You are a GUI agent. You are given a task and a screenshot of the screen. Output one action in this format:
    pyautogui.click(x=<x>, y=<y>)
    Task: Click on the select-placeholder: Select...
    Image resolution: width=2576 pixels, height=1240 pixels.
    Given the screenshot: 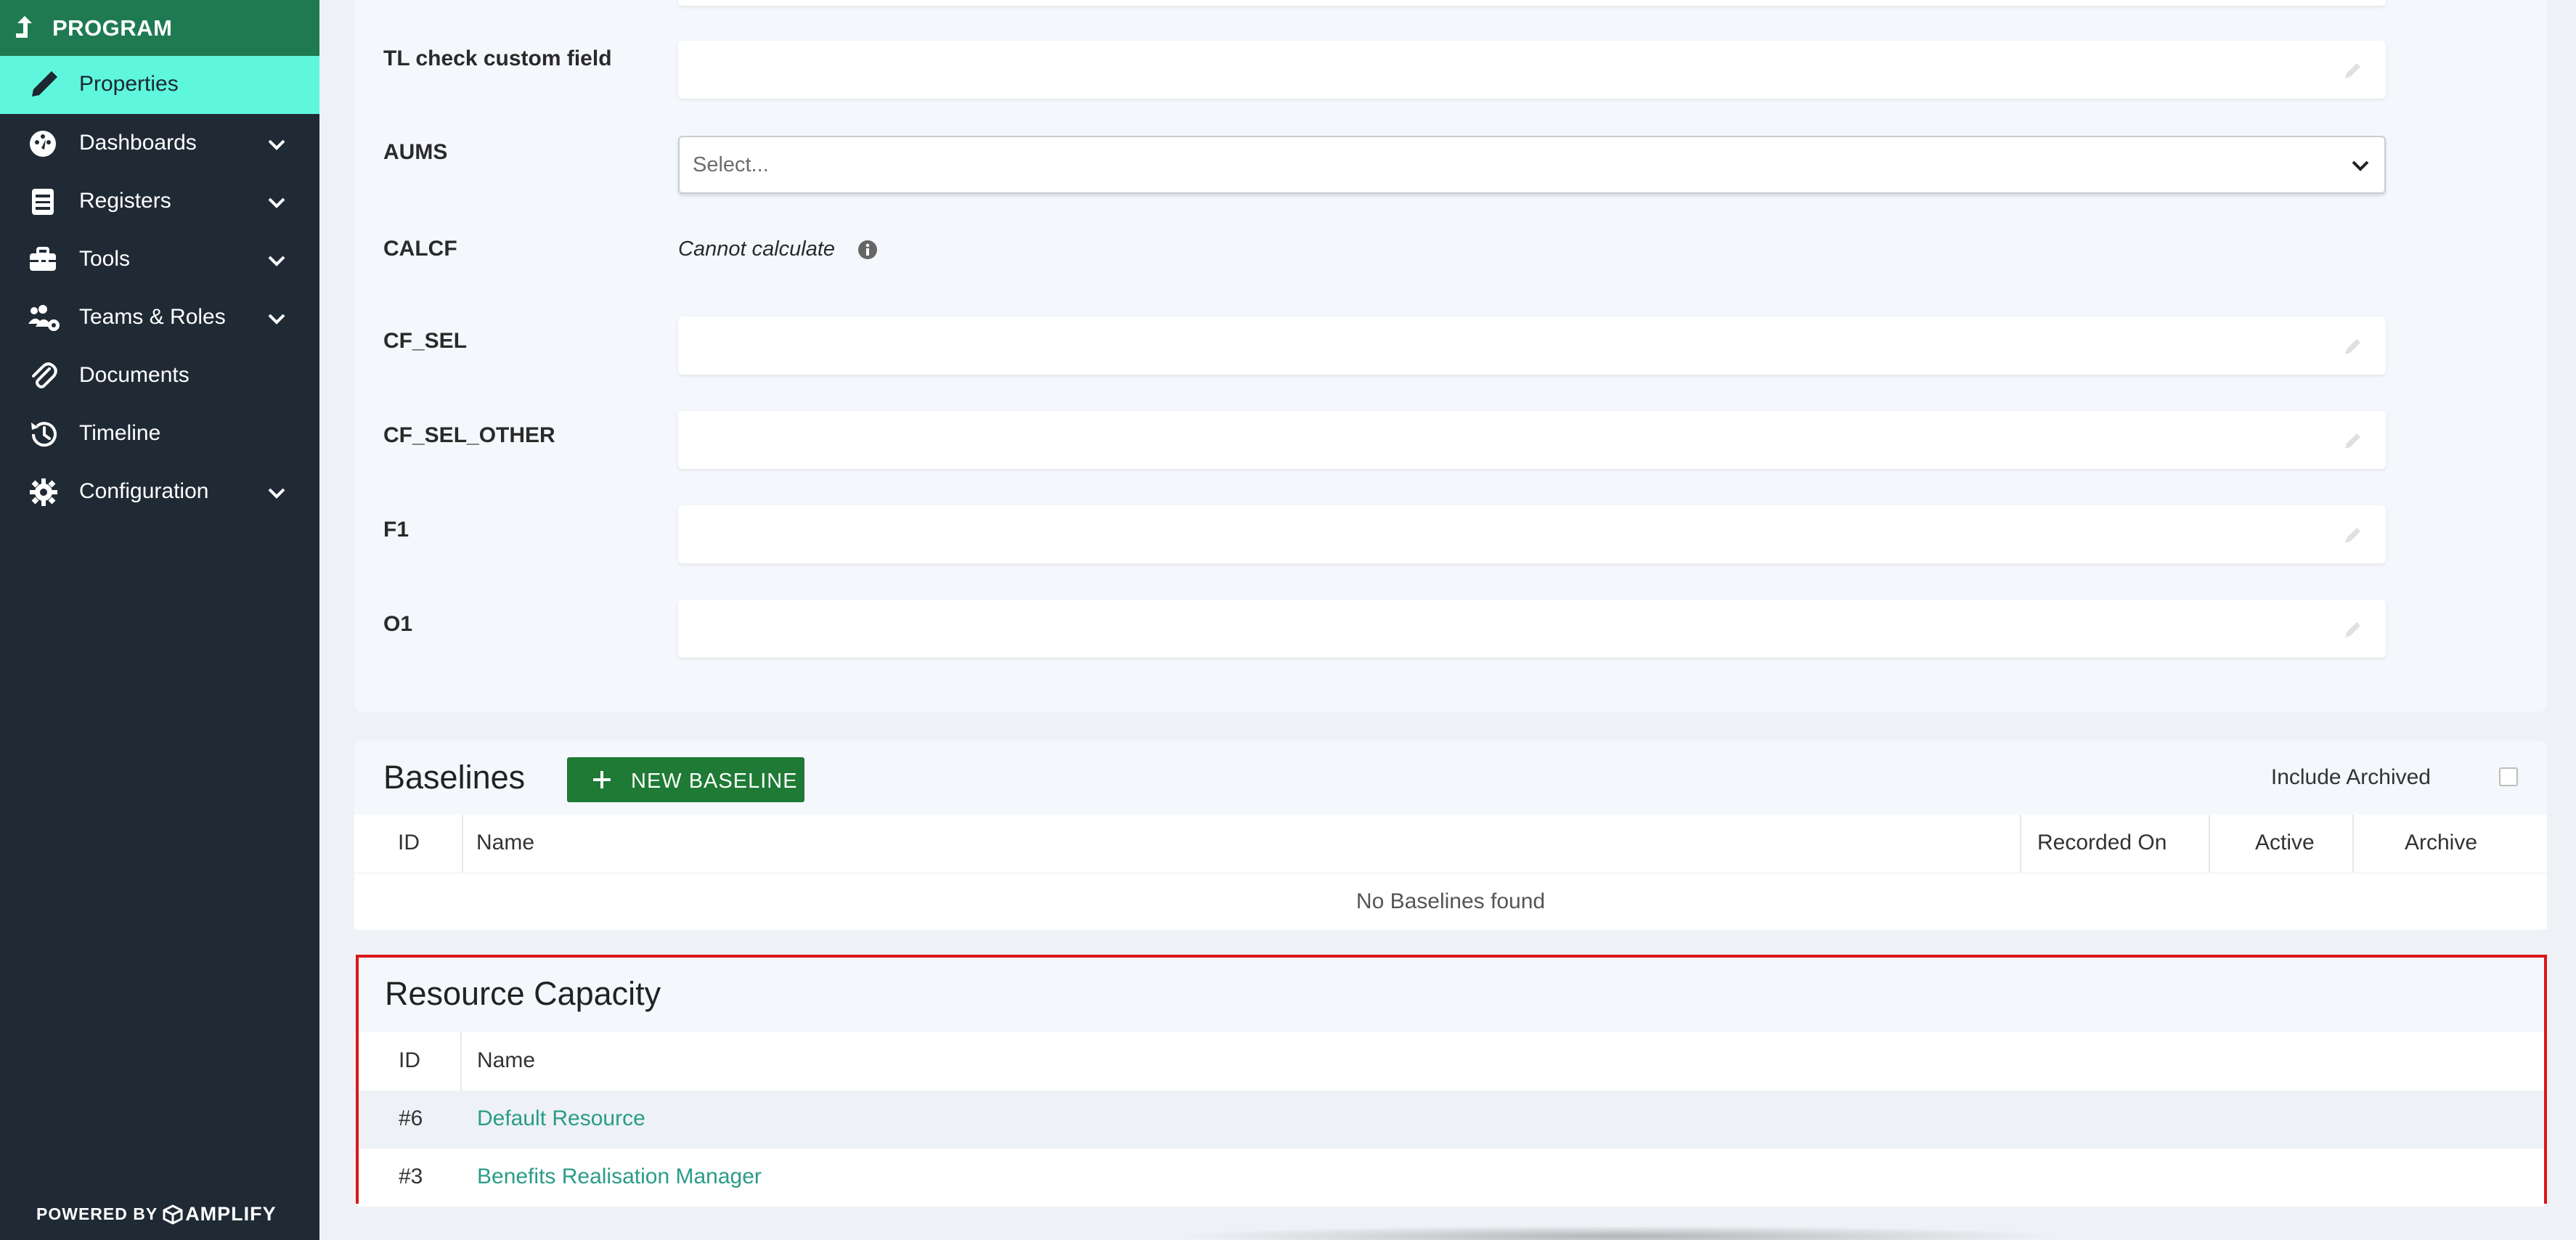 What is the action you would take?
    pyautogui.click(x=731, y=164)
    